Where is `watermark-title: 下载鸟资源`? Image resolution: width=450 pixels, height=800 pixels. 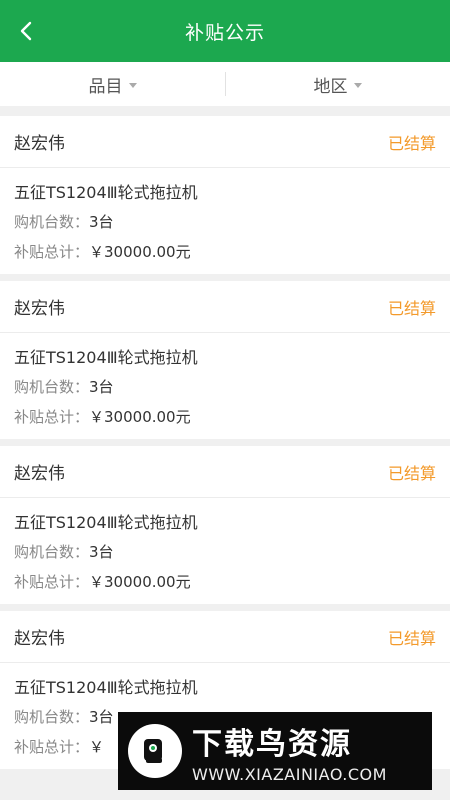 watermark-title: 下载鸟资源 is located at coordinates (272, 744).